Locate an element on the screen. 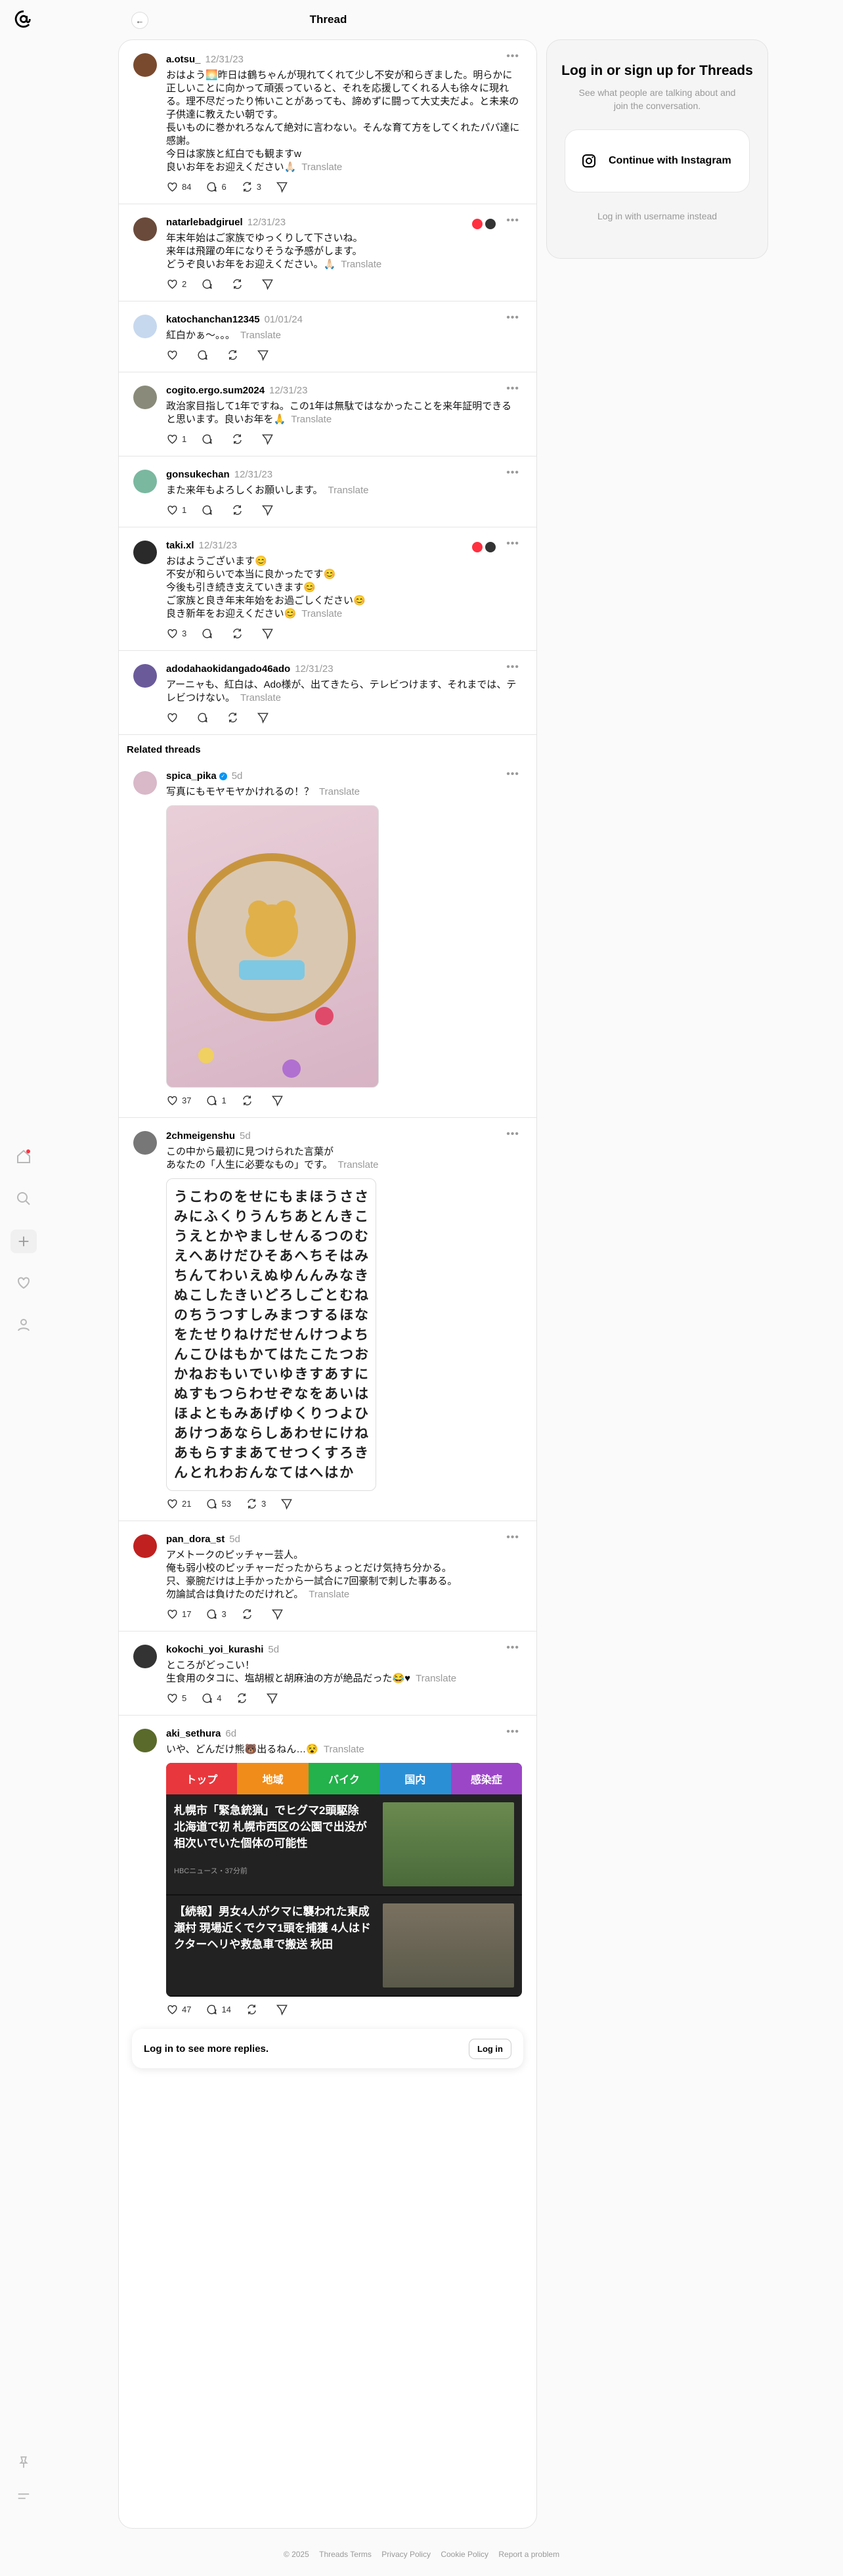  search-icon is located at coordinates (23, 1199).